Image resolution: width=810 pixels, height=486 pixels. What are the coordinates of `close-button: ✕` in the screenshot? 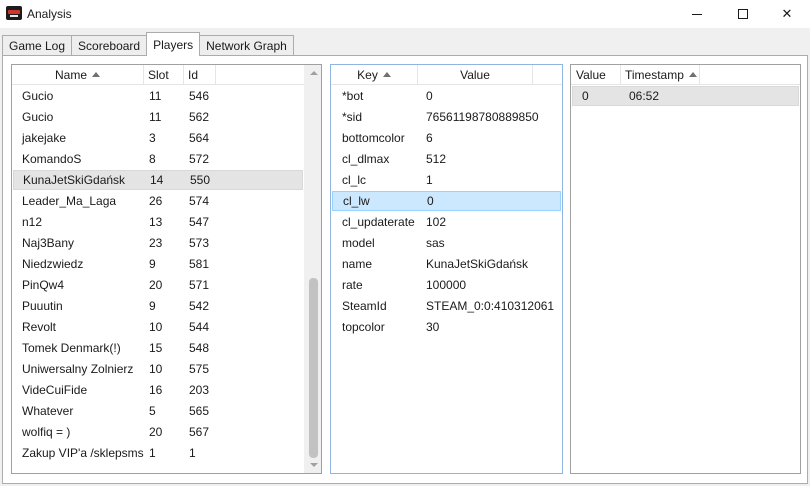 It's located at (787, 14).